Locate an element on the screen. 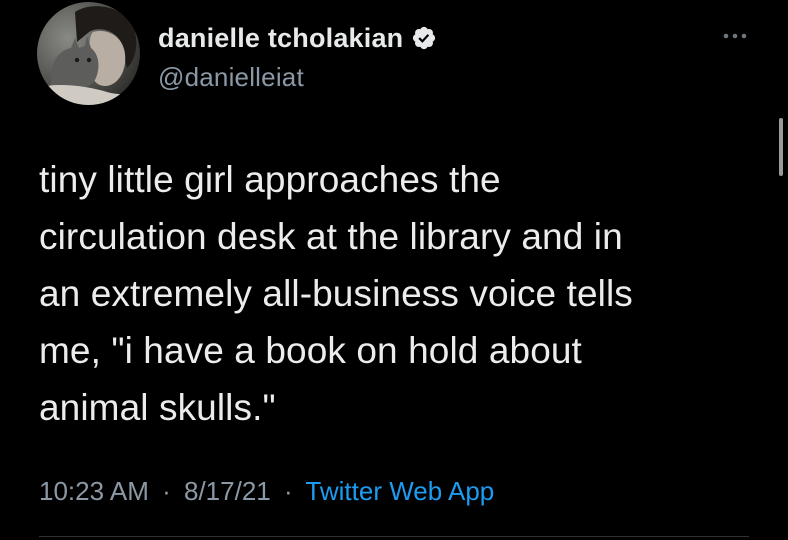  avatar is located at coordinates (88, 53).